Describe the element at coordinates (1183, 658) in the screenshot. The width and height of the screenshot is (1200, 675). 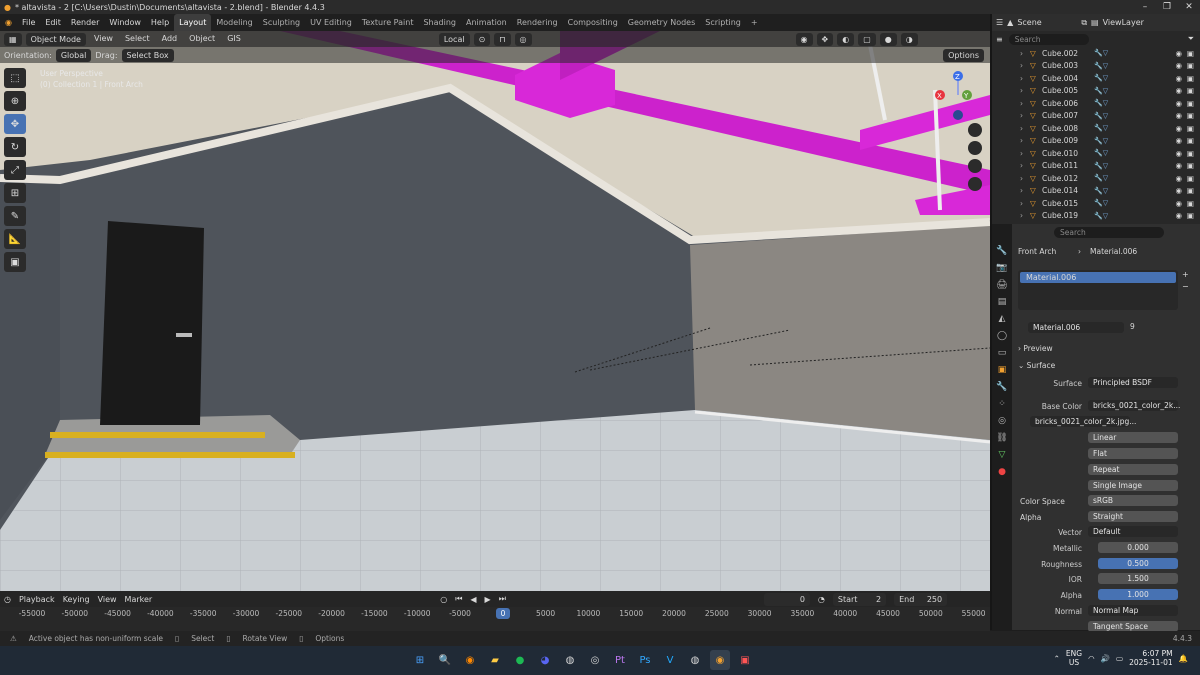
I see `notification-icon: 🔔` at that location.